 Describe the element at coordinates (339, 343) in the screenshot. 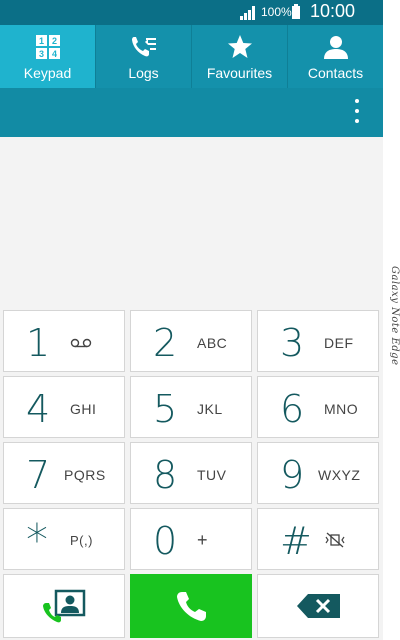

I see `key-letters: DEF` at that location.